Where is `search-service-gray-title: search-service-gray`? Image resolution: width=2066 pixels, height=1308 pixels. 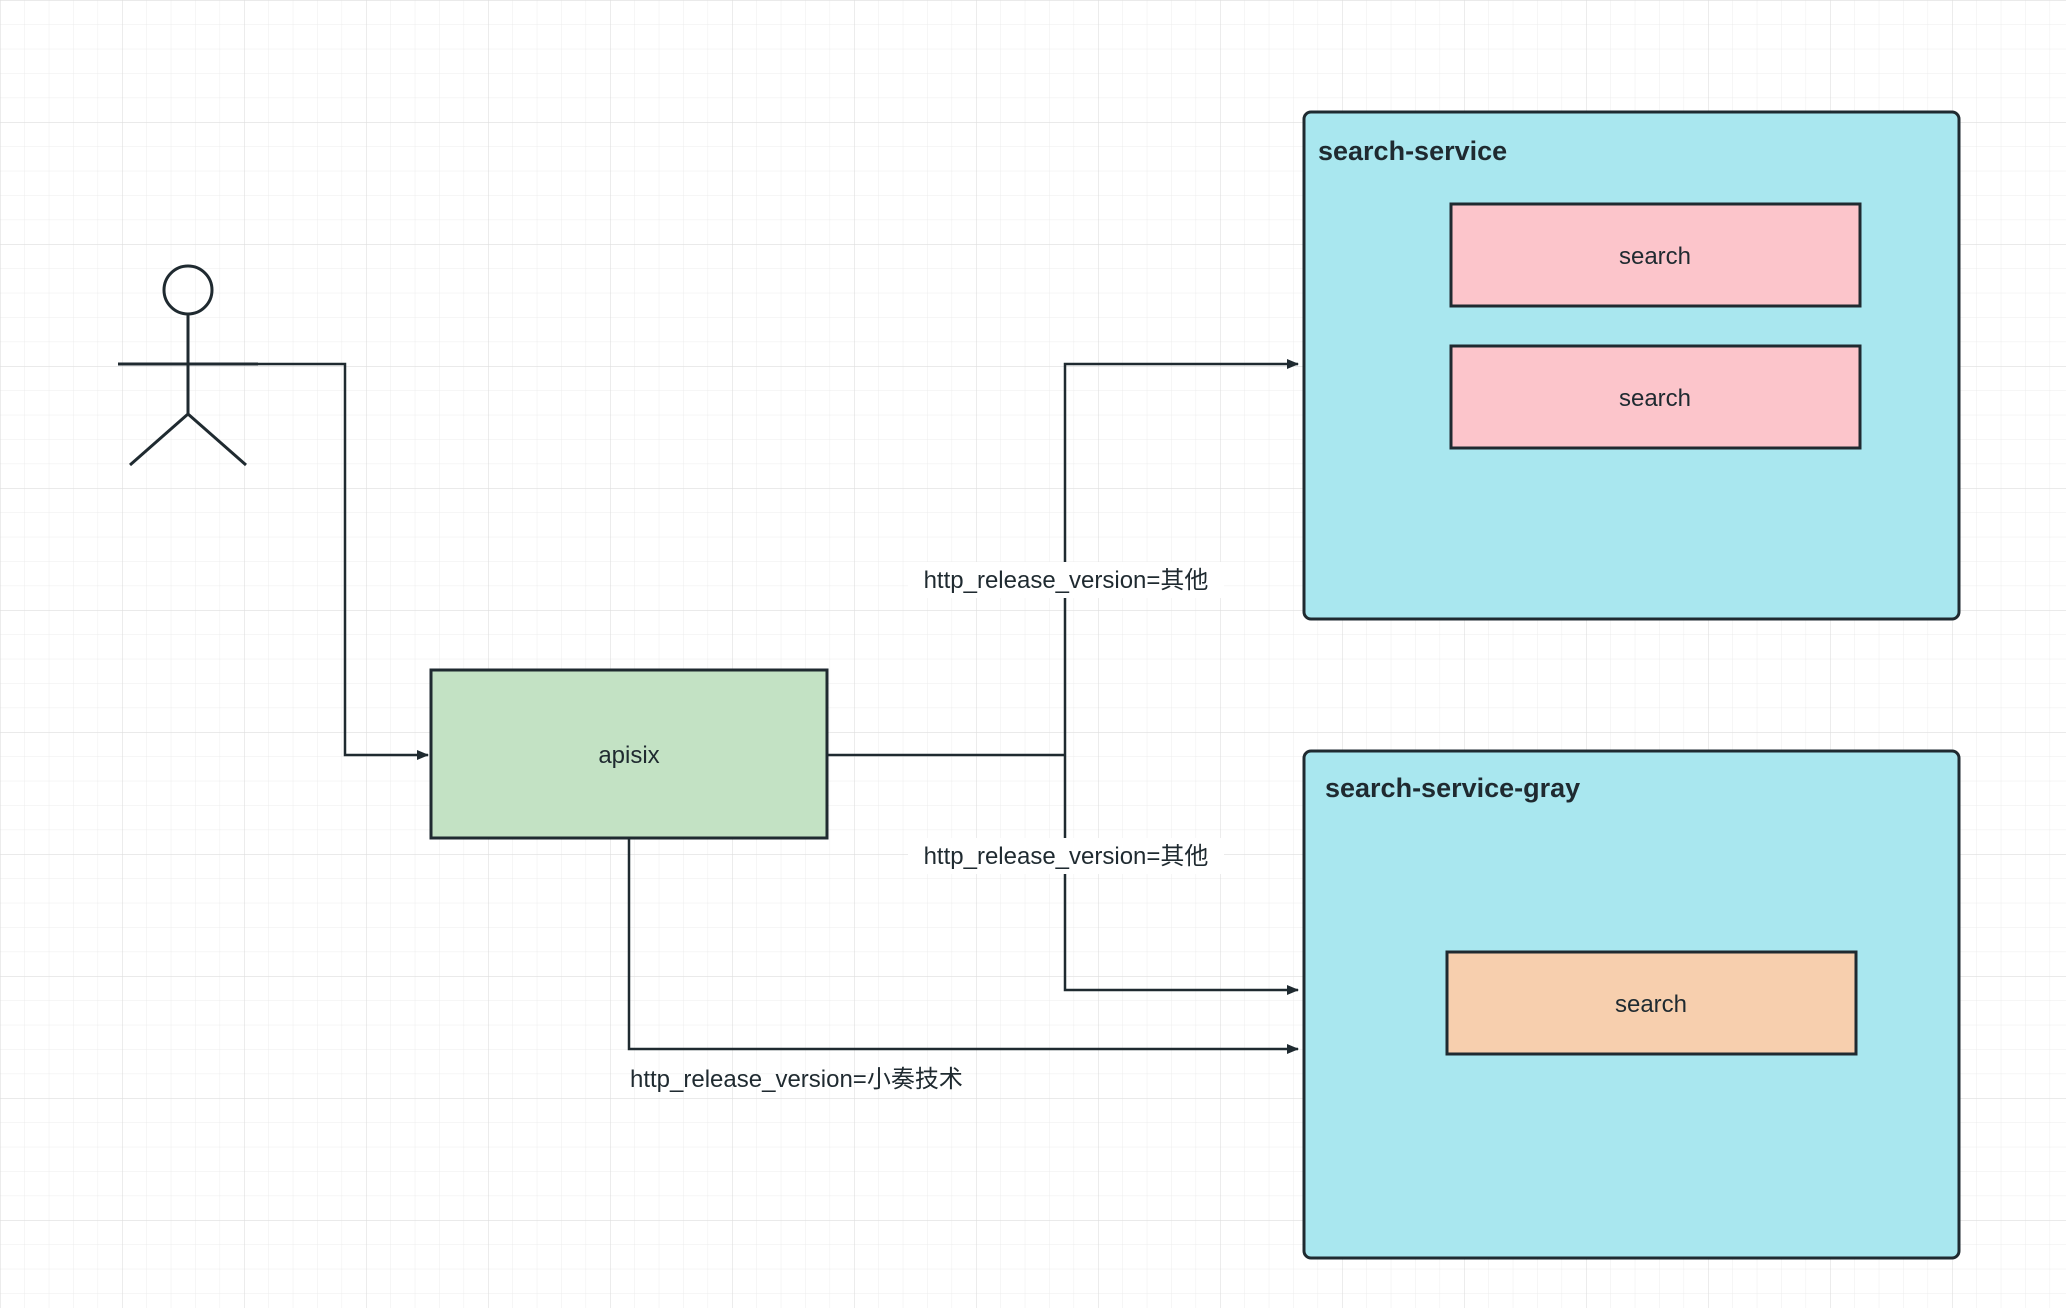 search-service-gray-title: search-service-gray is located at coordinates (1452, 788).